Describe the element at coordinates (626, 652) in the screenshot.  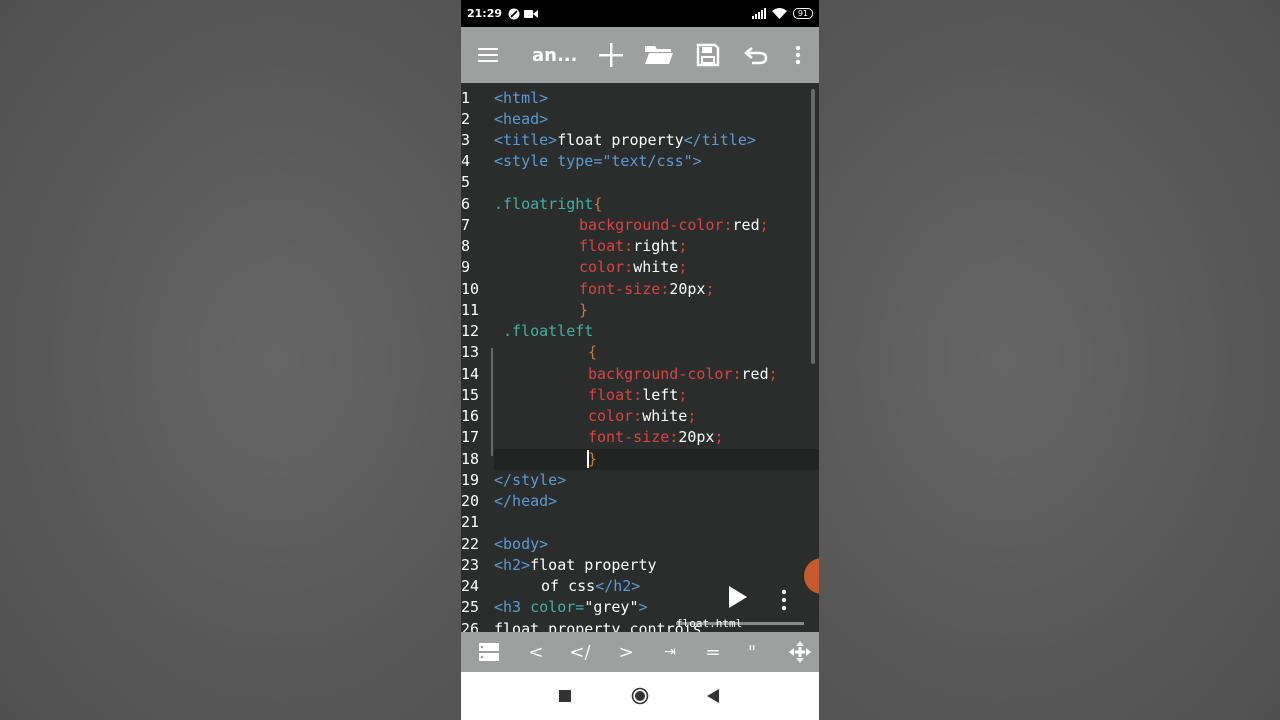
I see `key-greater-than: >` at that location.